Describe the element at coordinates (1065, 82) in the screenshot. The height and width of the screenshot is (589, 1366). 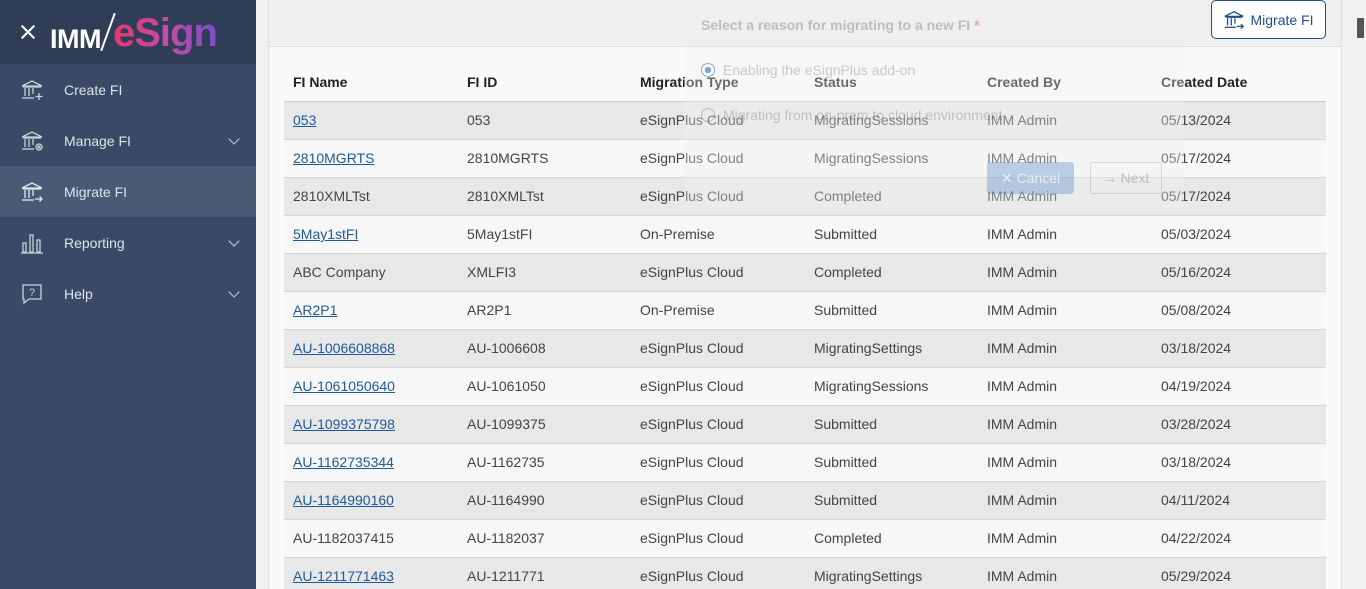
I see `column-header: Created By` at that location.